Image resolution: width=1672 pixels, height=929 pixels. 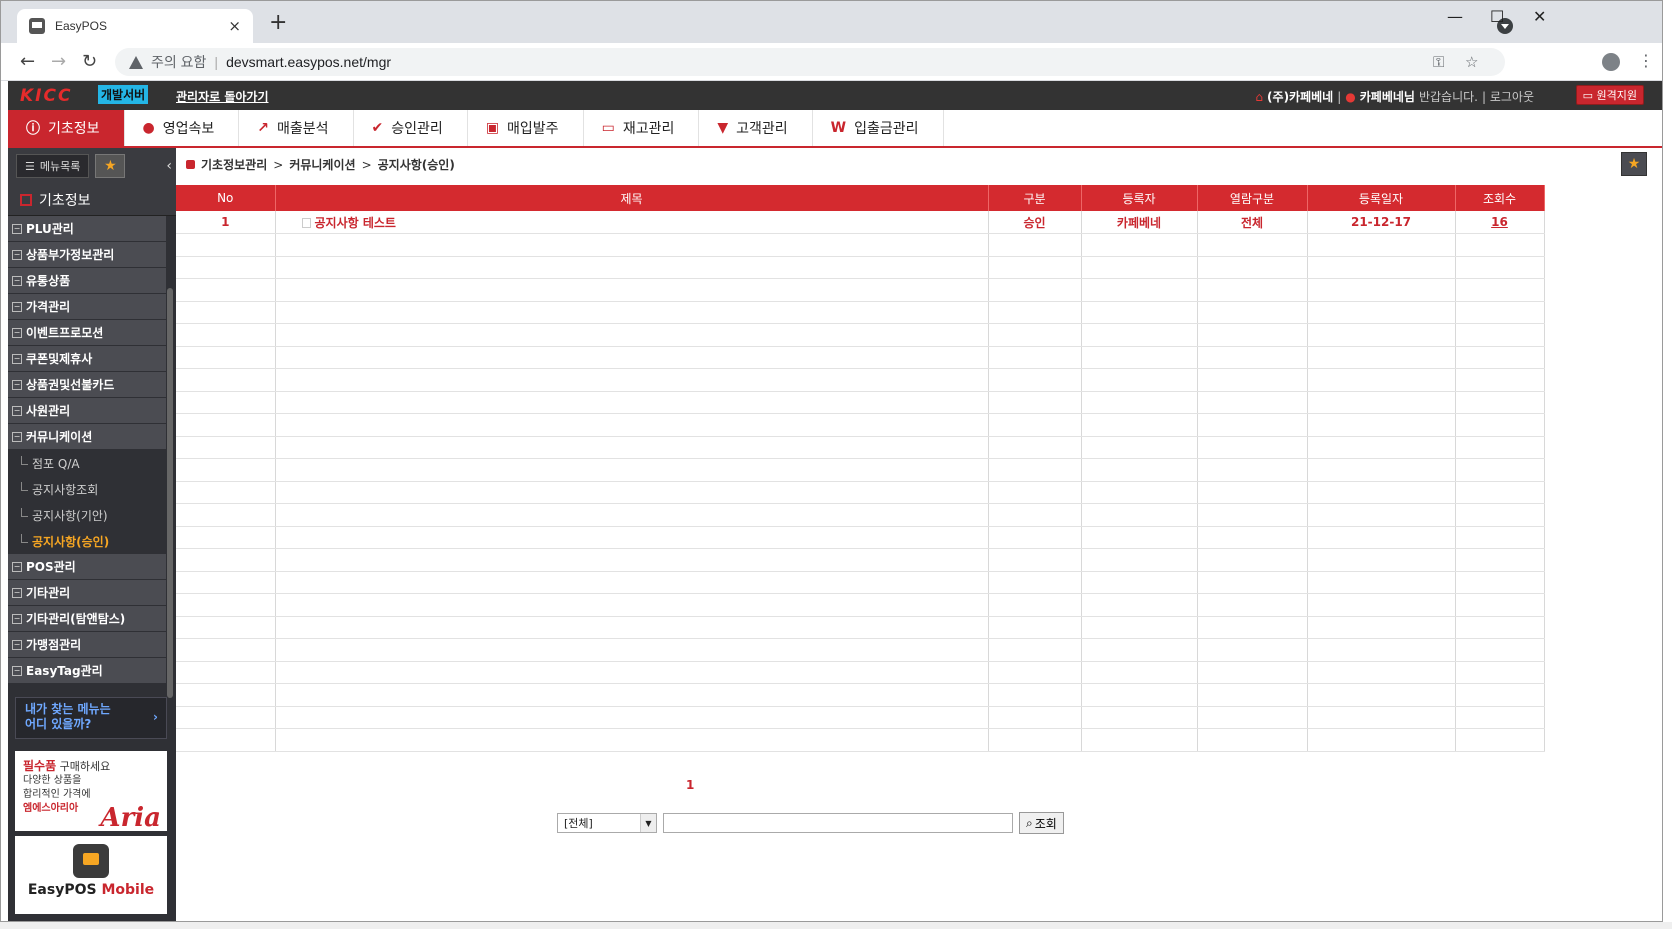 I want to click on sidebar-subitem: 공지사항(기안), so click(x=87, y=515).